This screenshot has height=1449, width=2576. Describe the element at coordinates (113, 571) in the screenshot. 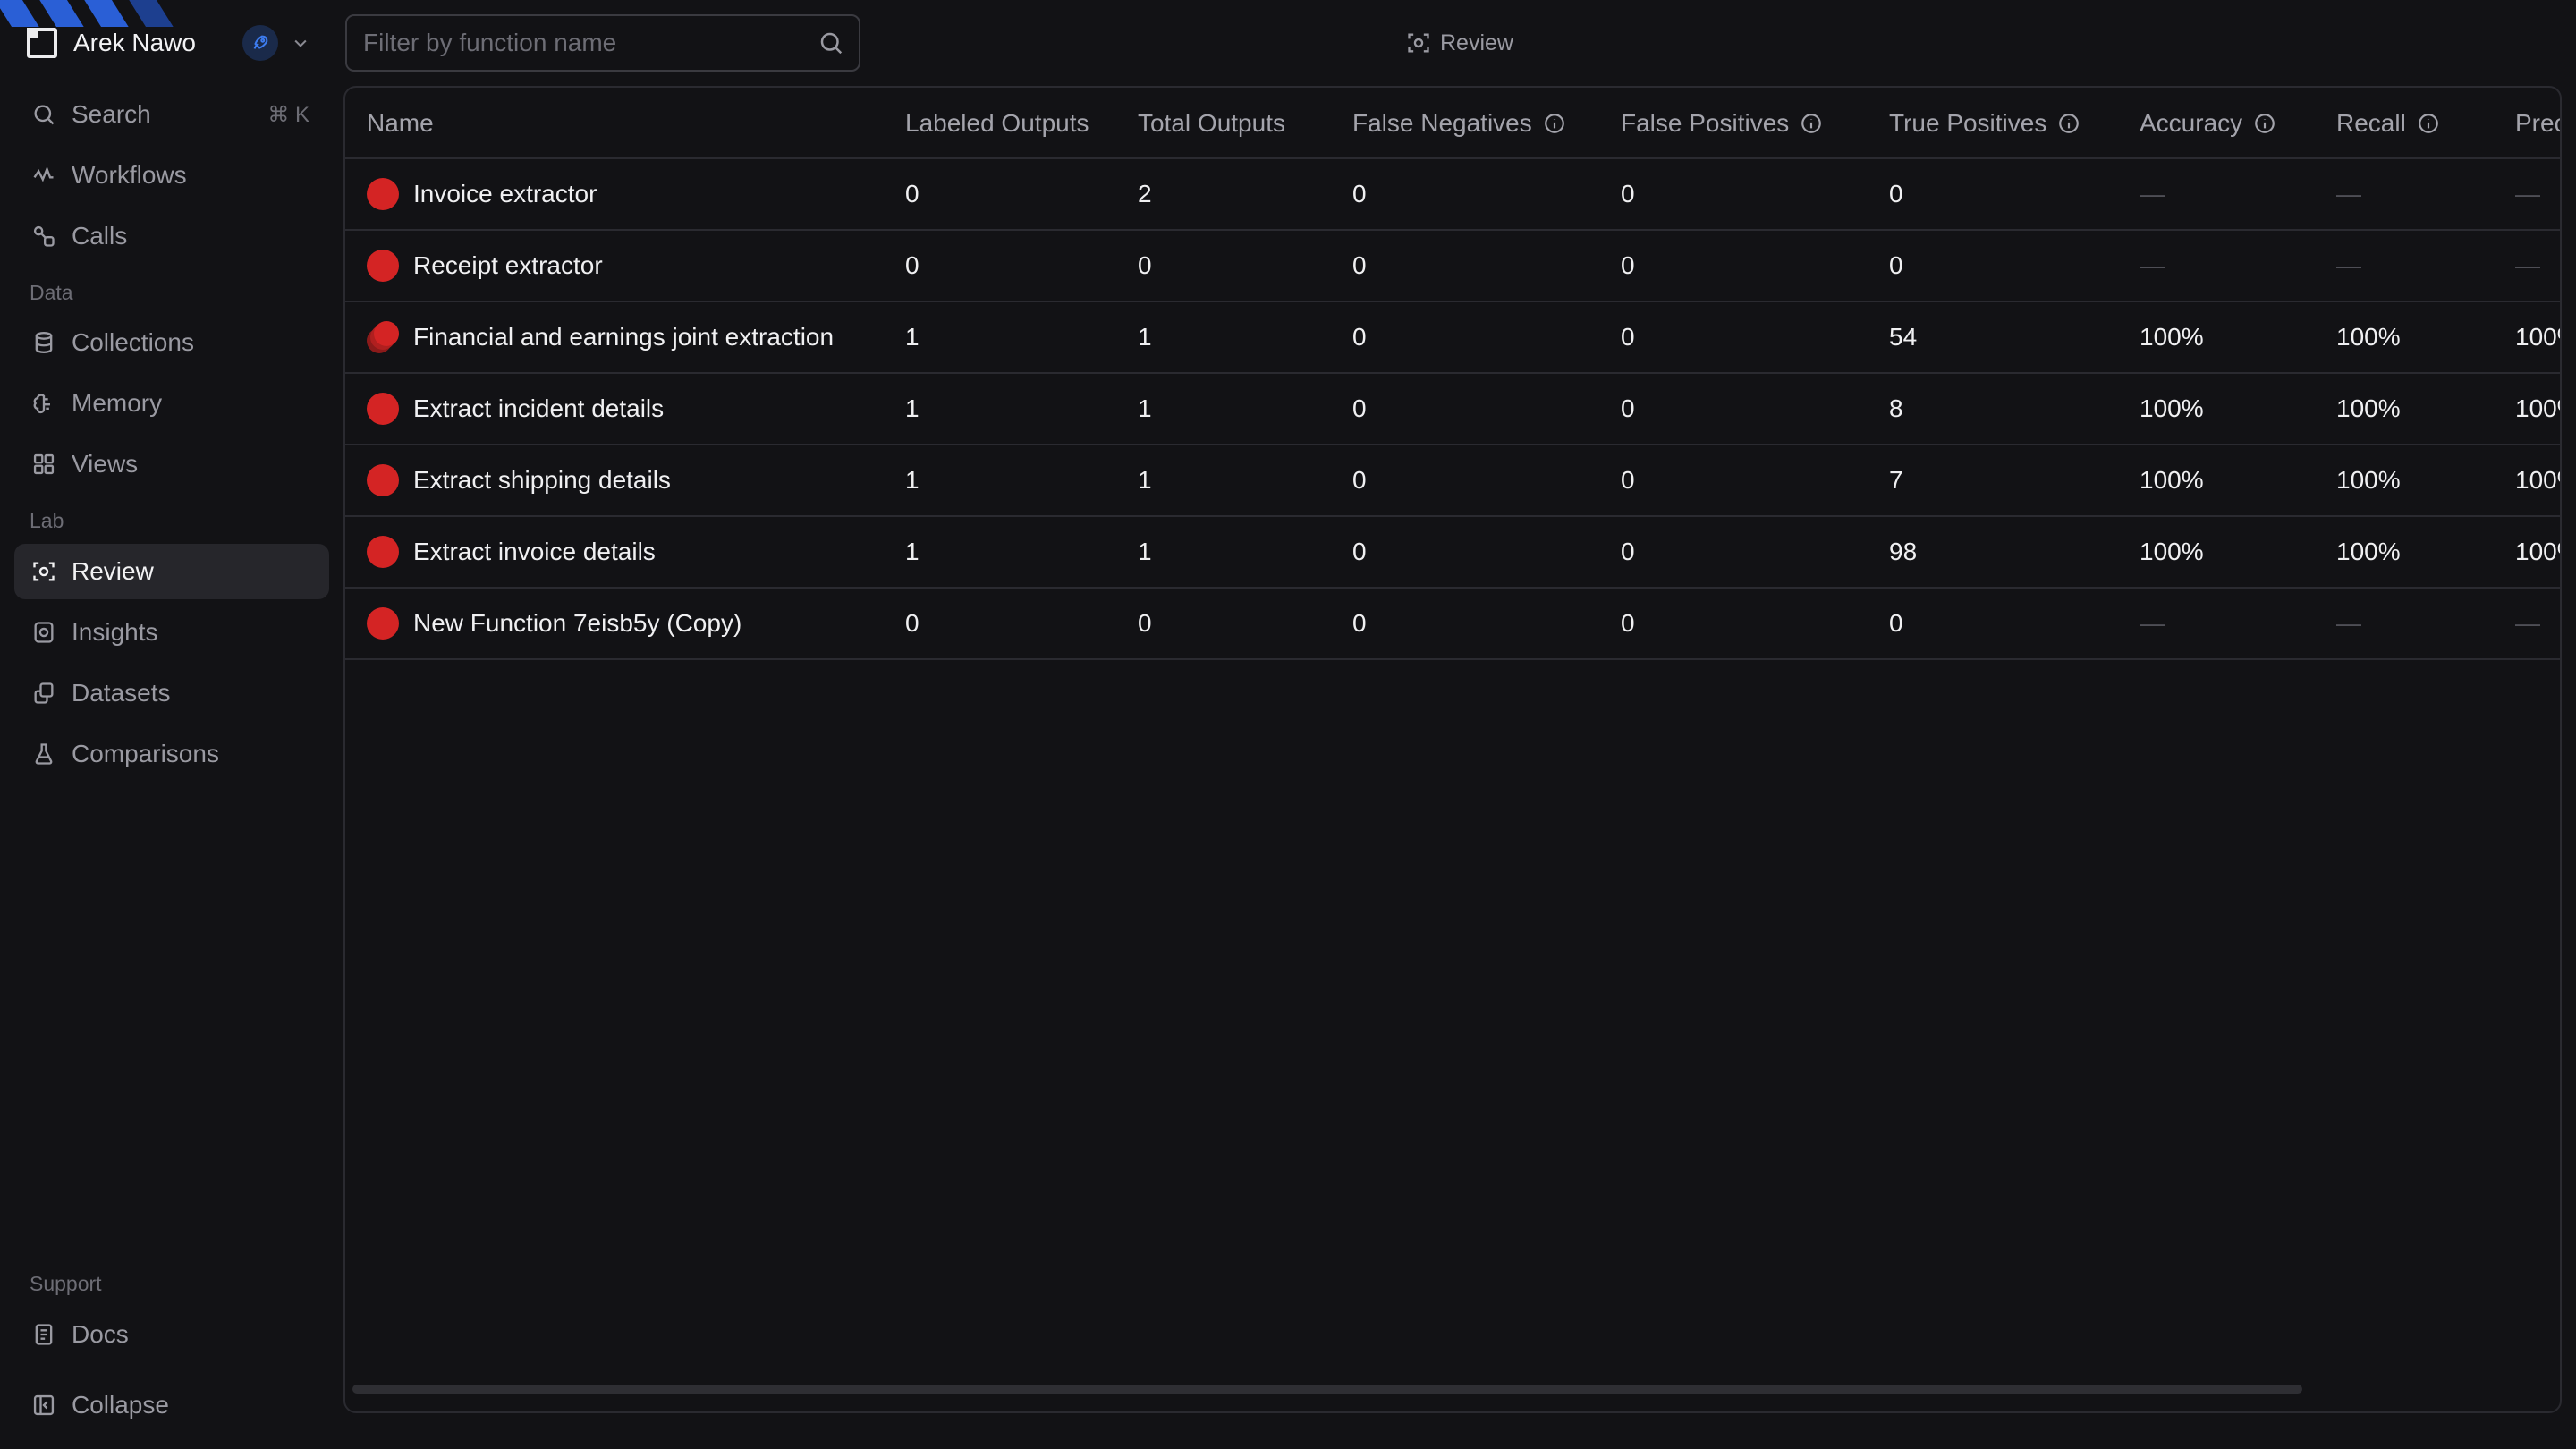

I see `sidebar-item-label: Review` at that location.